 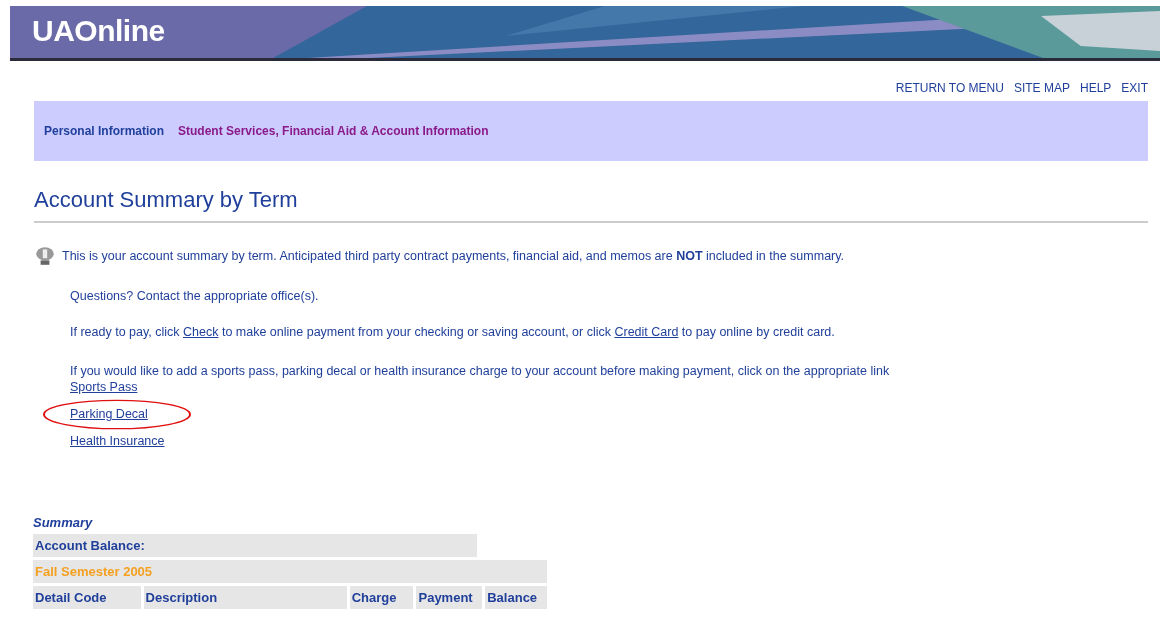 I want to click on column-header: Charge, so click(x=381, y=597).